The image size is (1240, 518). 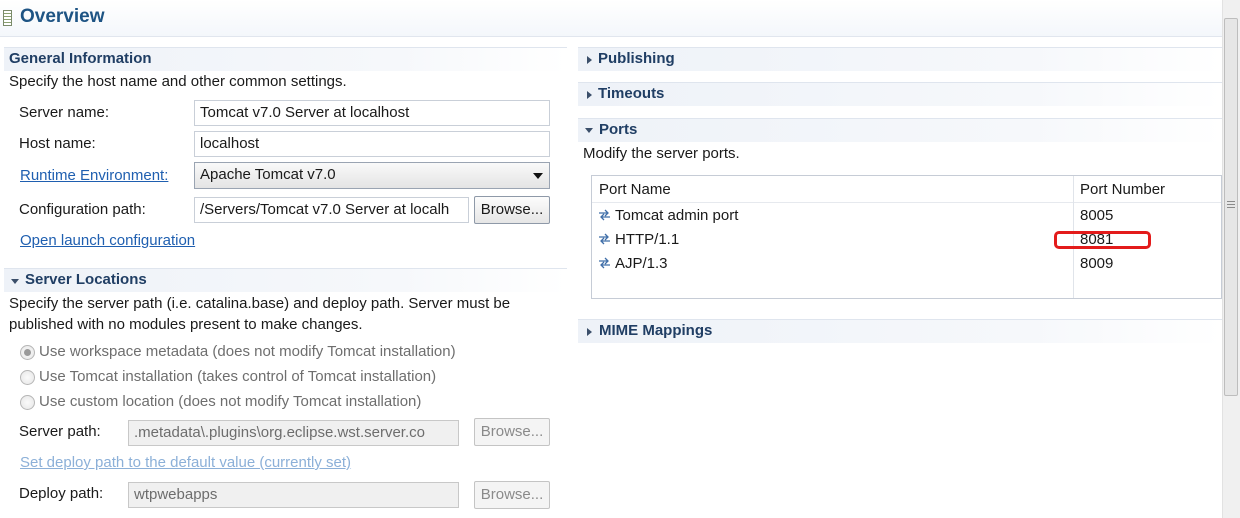 I want to click on server-locations-title: Server Locations, so click(x=86, y=279).